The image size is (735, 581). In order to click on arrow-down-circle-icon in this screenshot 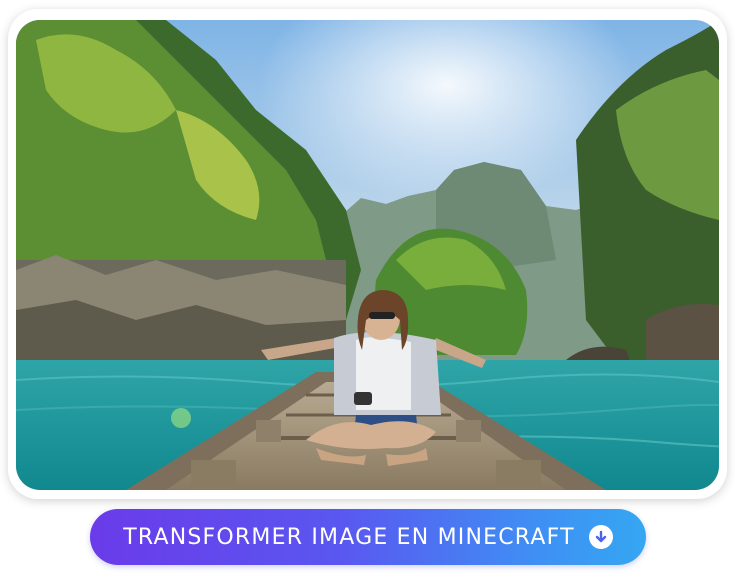, I will do `click(600, 537)`.